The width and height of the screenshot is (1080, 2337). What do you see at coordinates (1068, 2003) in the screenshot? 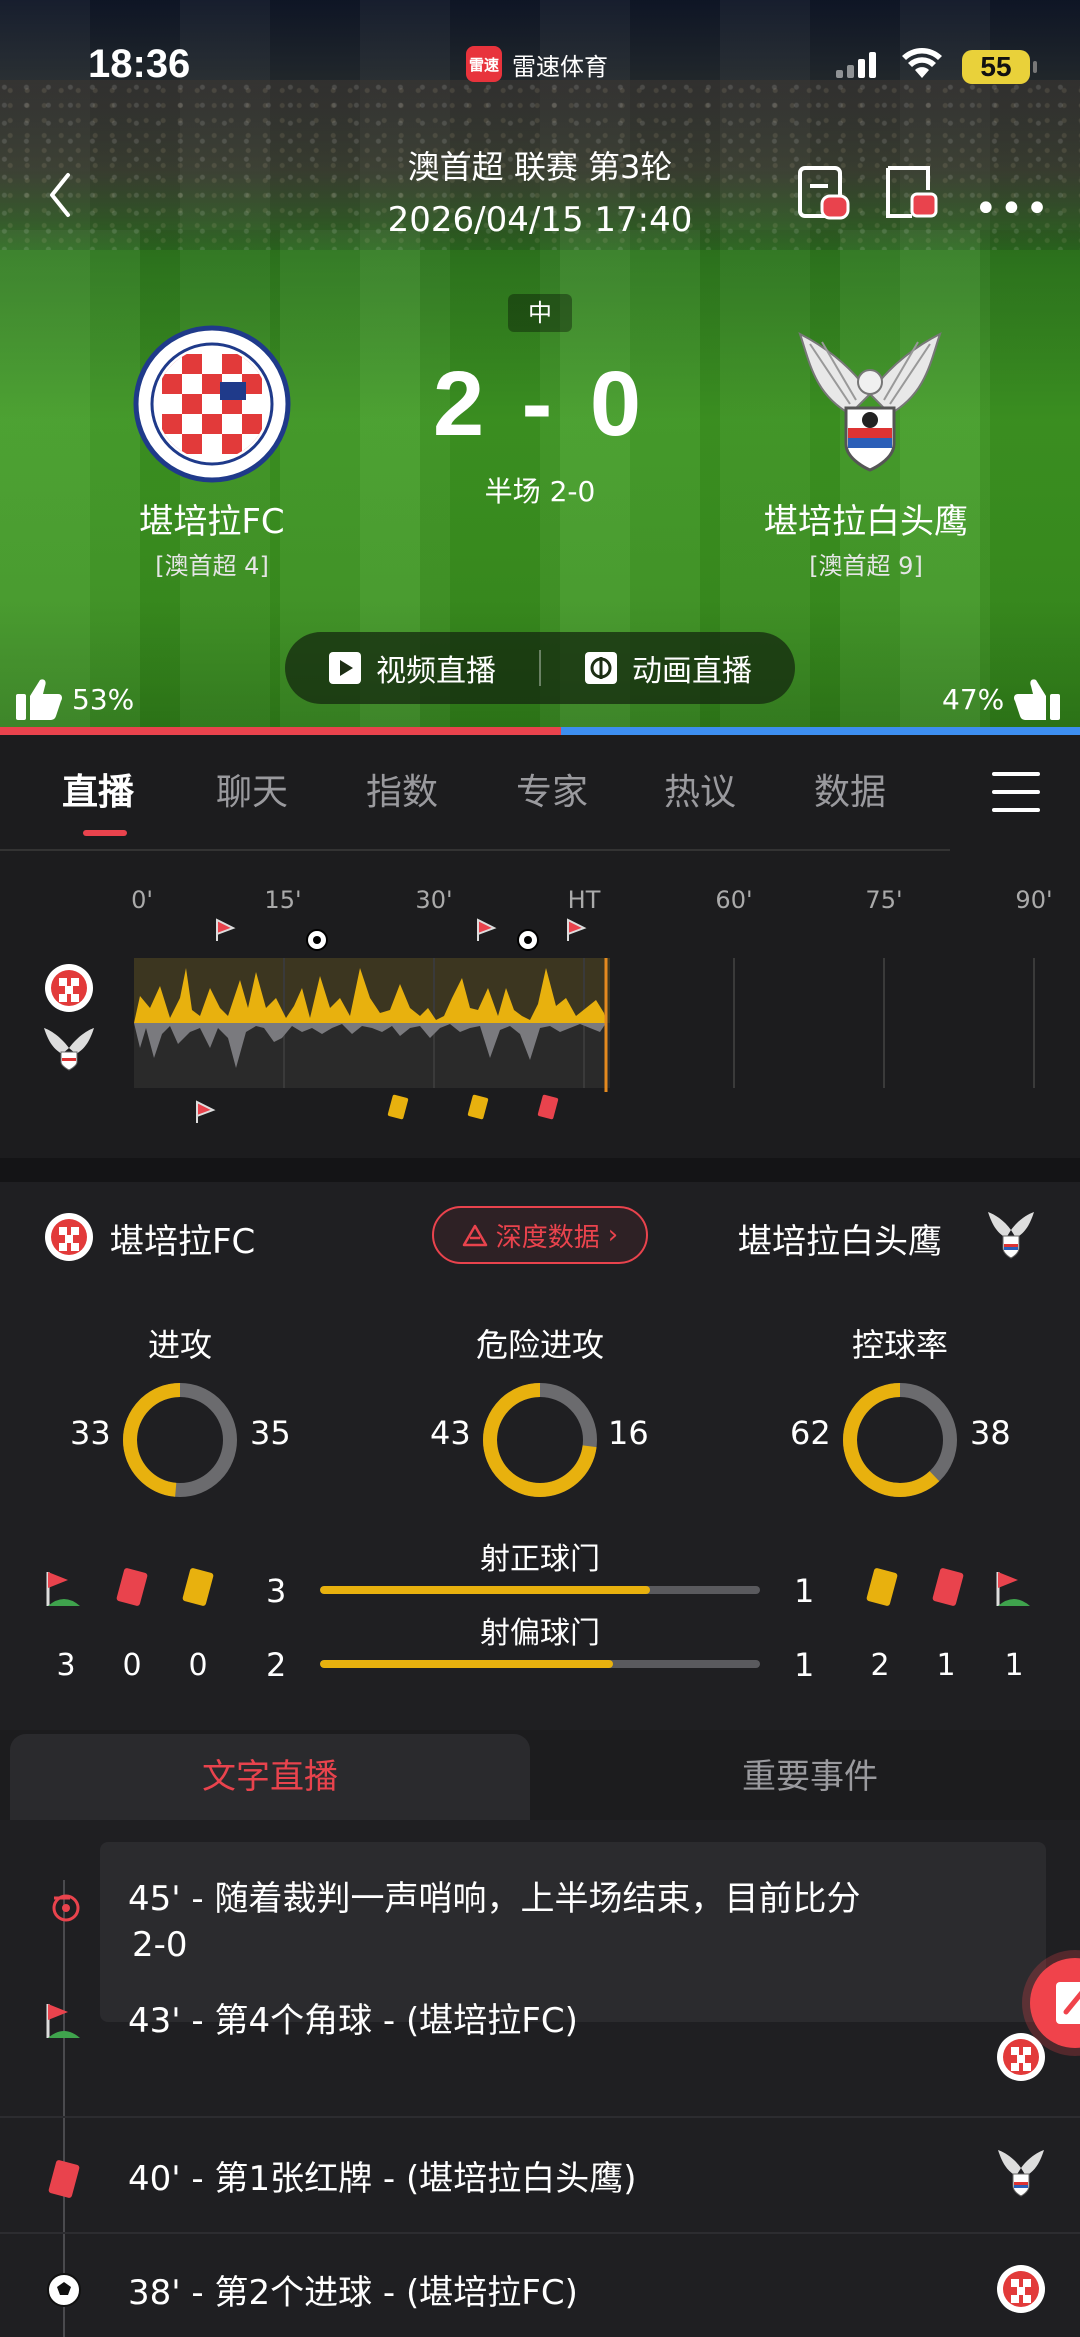
I see `pencil-icon` at bounding box center [1068, 2003].